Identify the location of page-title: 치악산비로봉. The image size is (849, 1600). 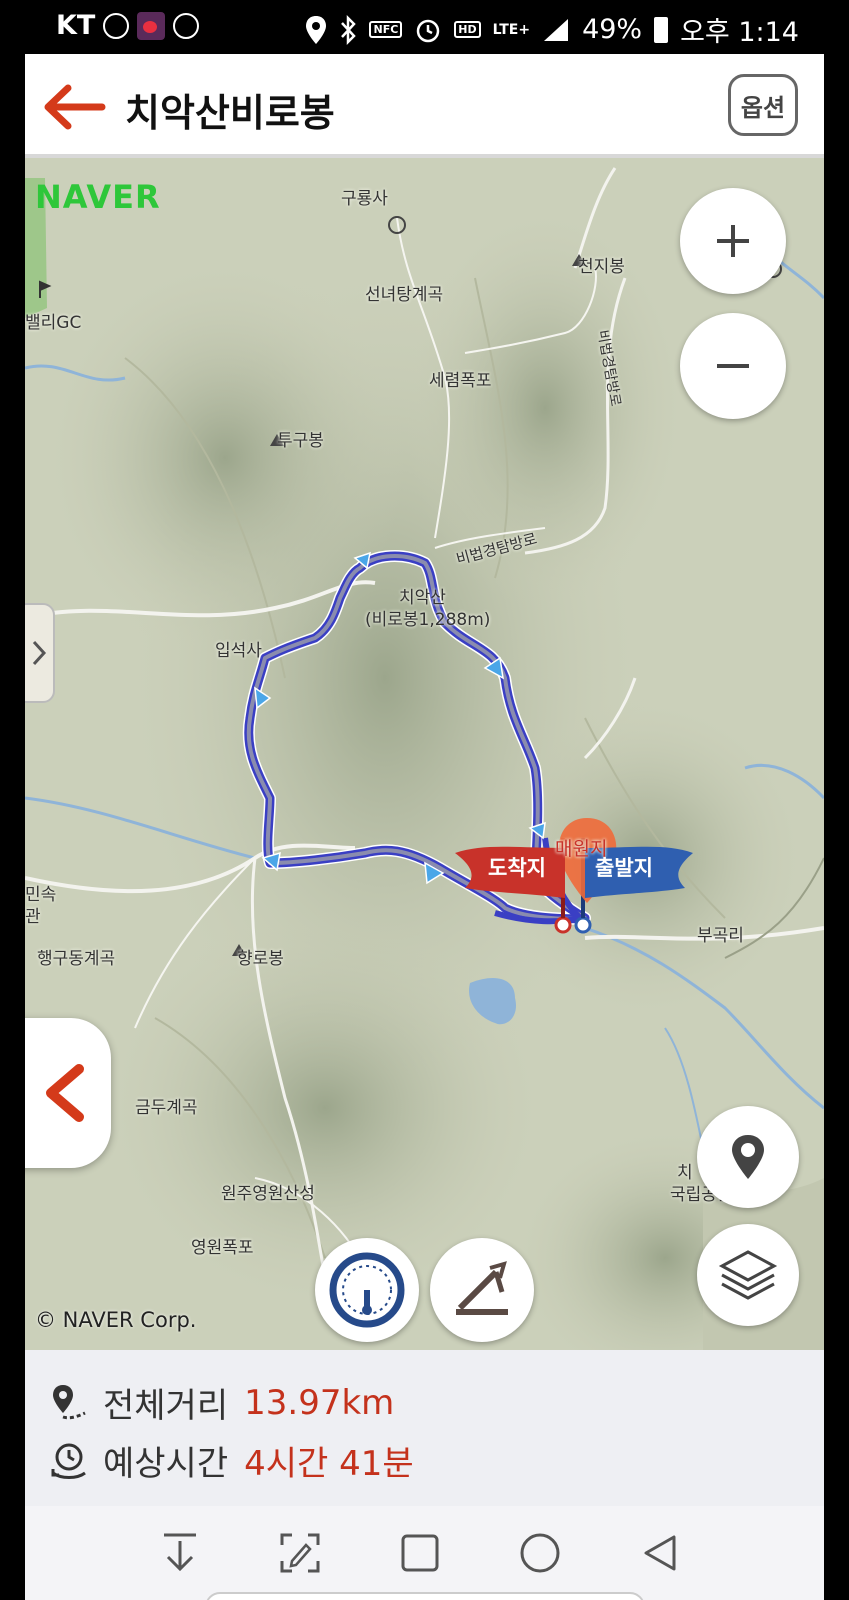
(230, 113).